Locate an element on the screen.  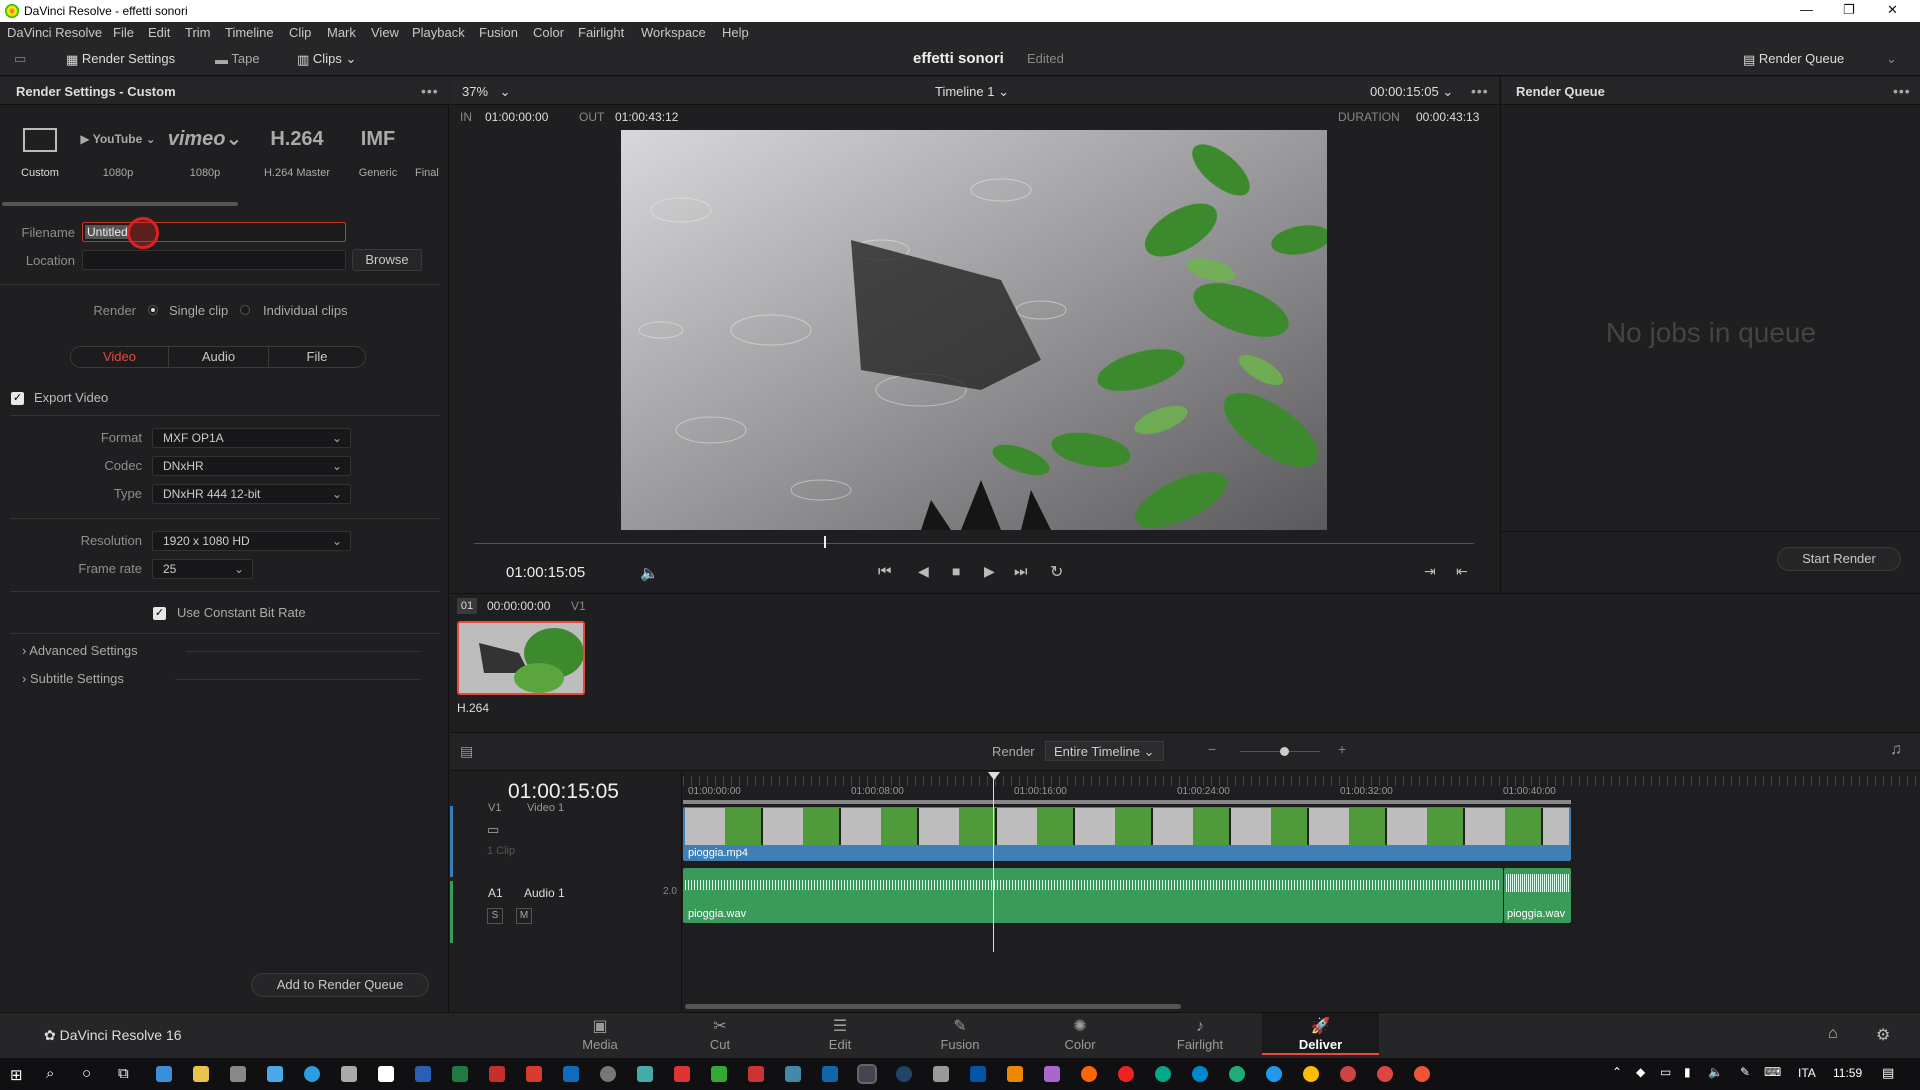
tray-chevron-icon: ⌃ is located at coordinates (1617, 1072).